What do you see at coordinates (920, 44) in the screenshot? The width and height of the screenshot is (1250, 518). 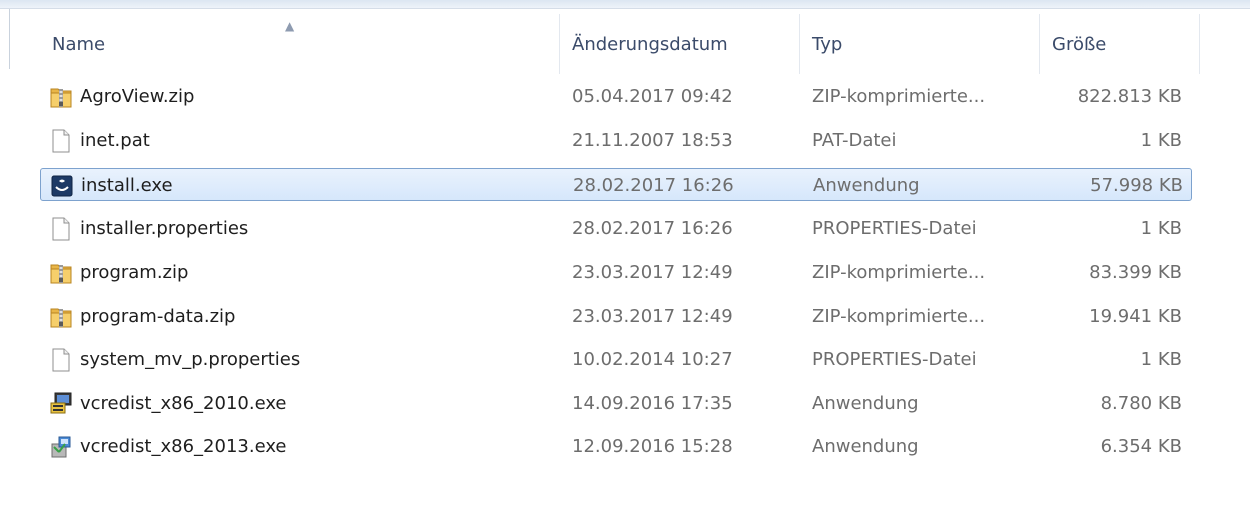 I see `column-header-type: Typ` at bounding box center [920, 44].